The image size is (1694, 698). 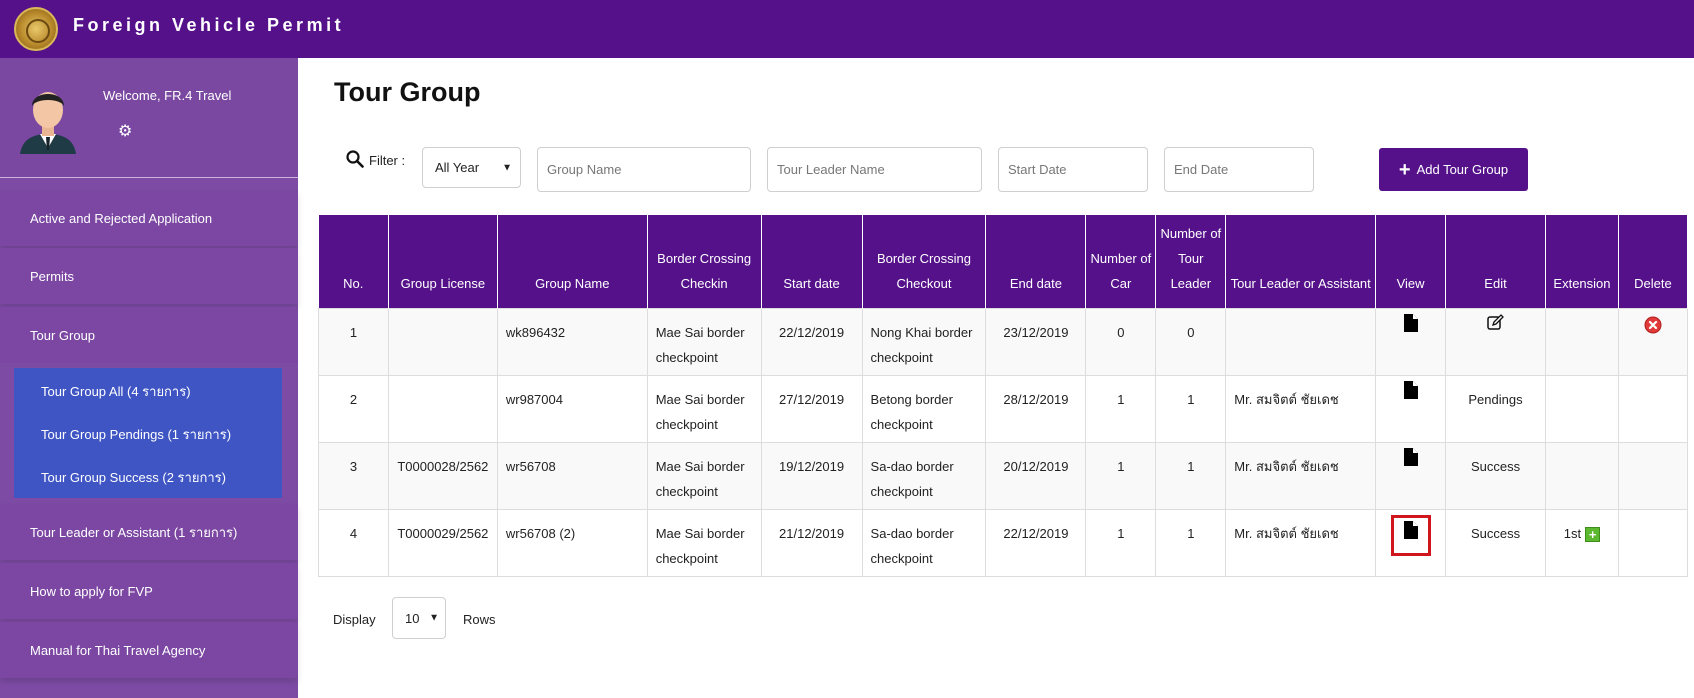 I want to click on col-header: Tour Leader or Assistant, so click(x=1301, y=261).